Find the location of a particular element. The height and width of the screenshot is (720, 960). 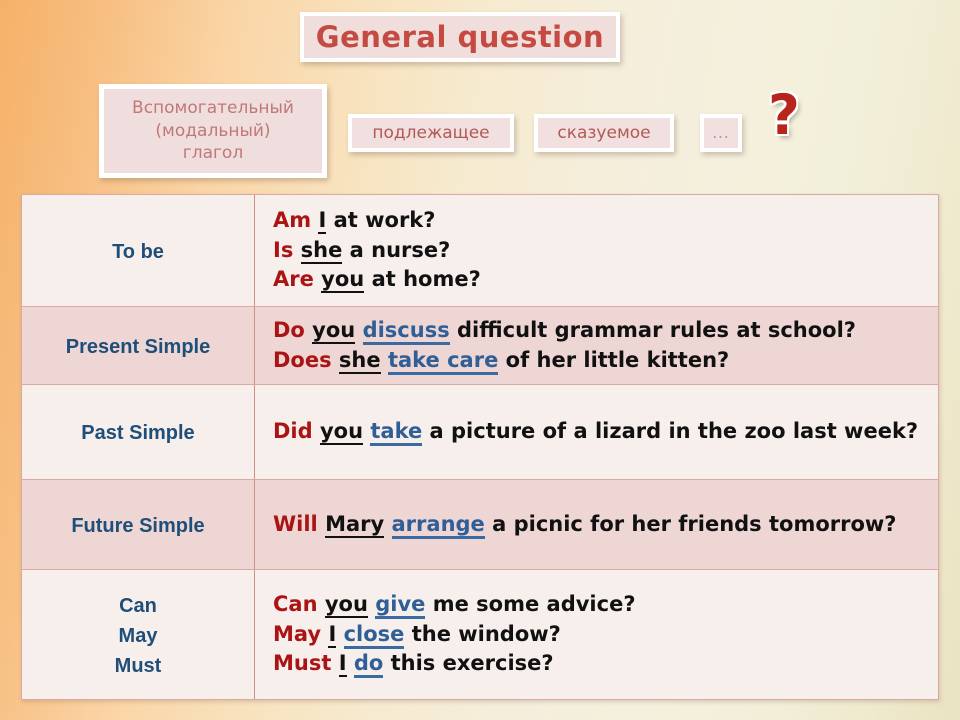

row-label-cell: Can May Must is located at coordinates (138, 634).